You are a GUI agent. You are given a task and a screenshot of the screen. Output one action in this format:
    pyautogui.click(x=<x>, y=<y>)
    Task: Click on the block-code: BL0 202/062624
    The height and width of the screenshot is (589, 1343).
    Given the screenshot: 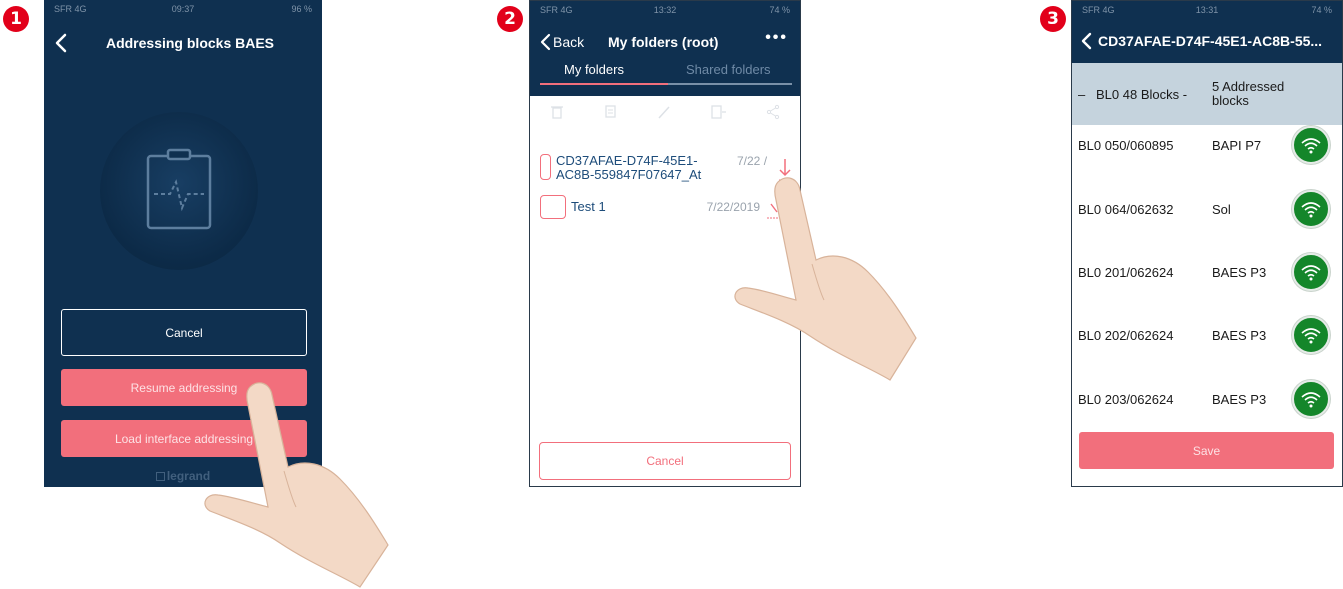 What is the action you would take?
    pyautogui.click(x=1126, y=335)
    